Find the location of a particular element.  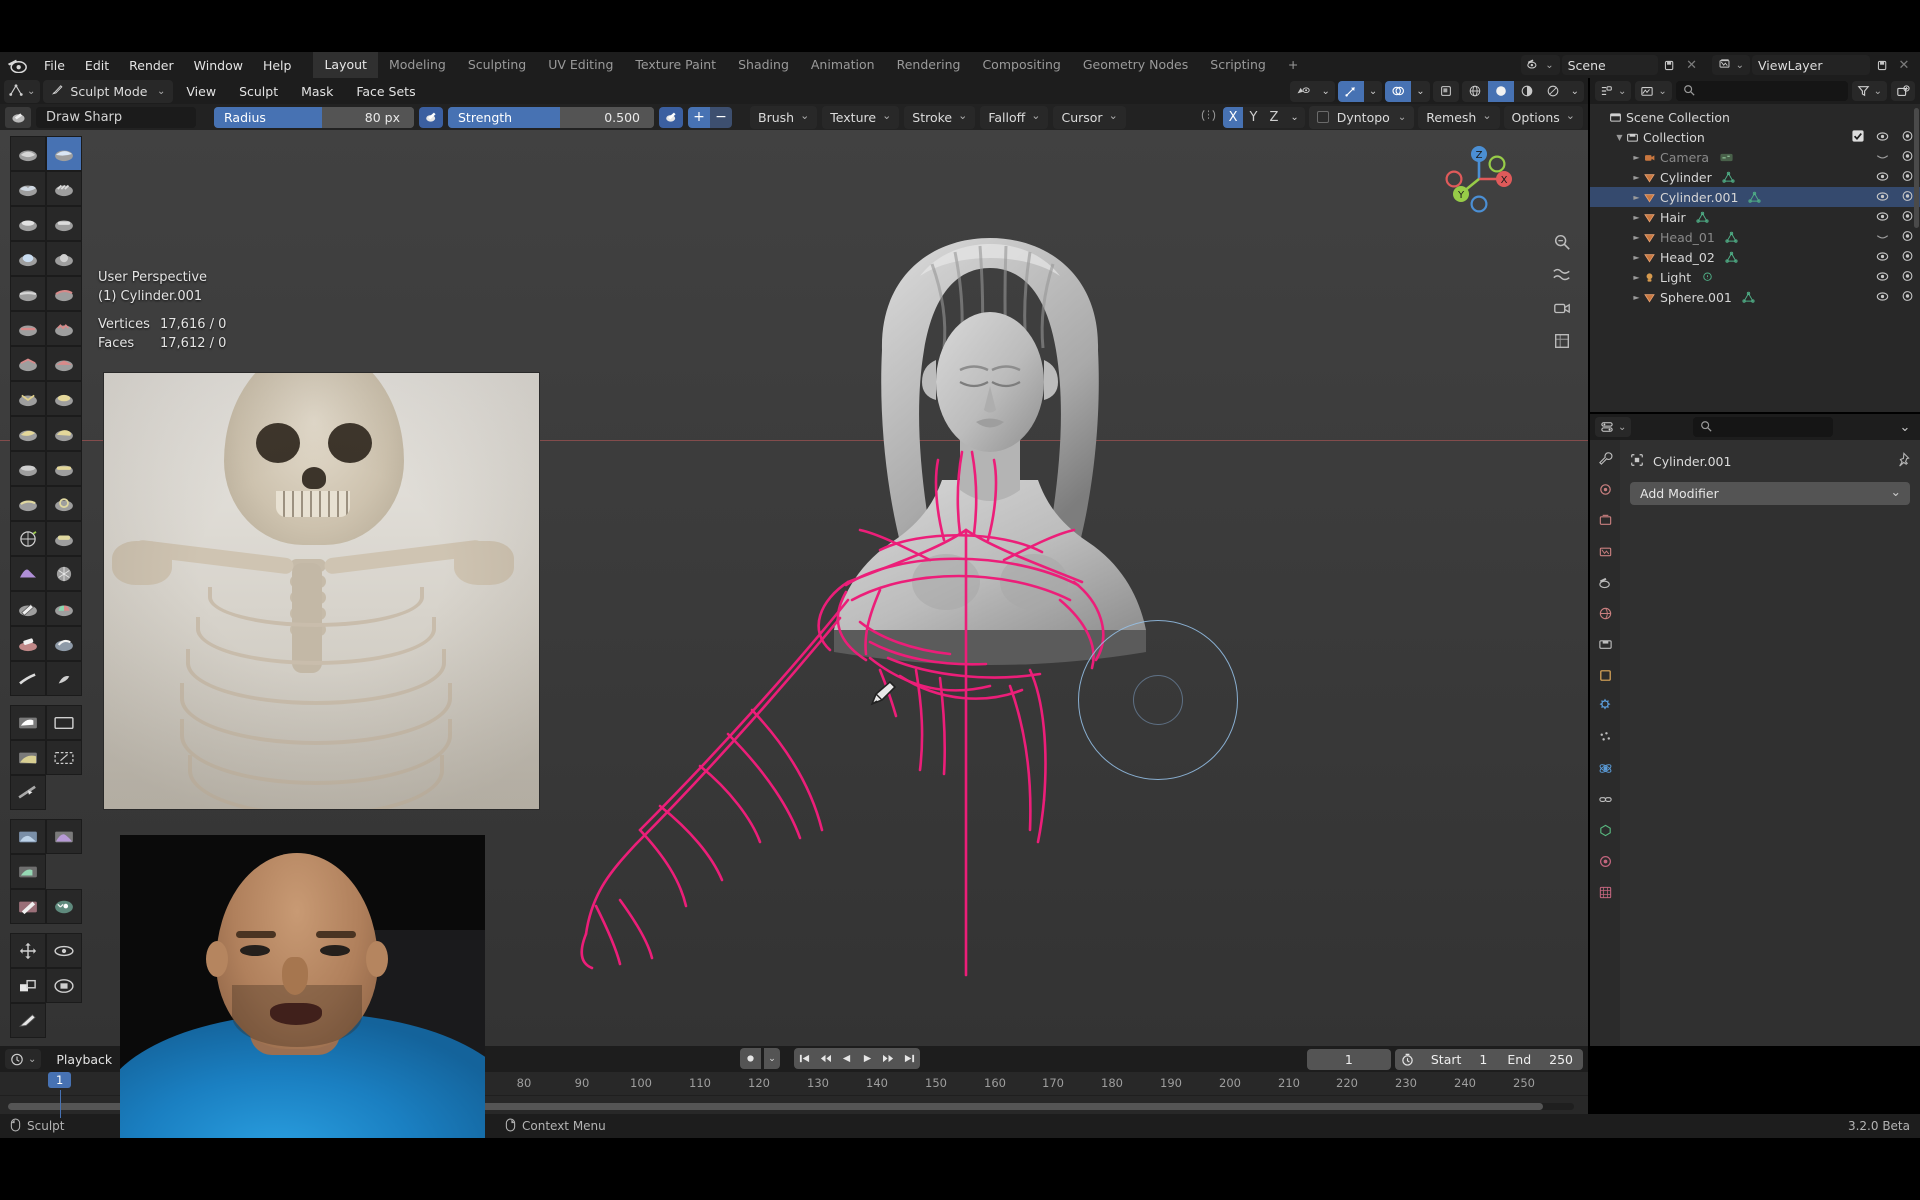

tool-inflate is located at coordinates (28, 258).